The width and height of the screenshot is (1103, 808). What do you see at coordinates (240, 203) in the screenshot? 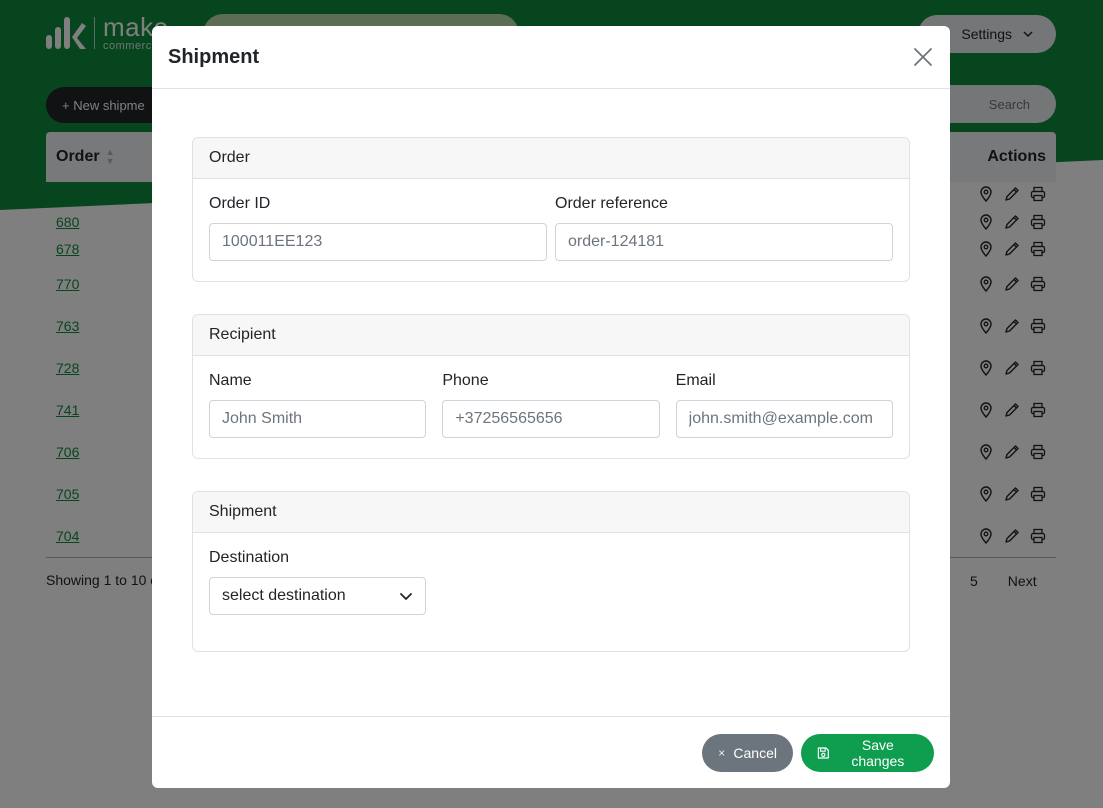
I see `order-id-label: Order ID` at bounding box center [240, 203].